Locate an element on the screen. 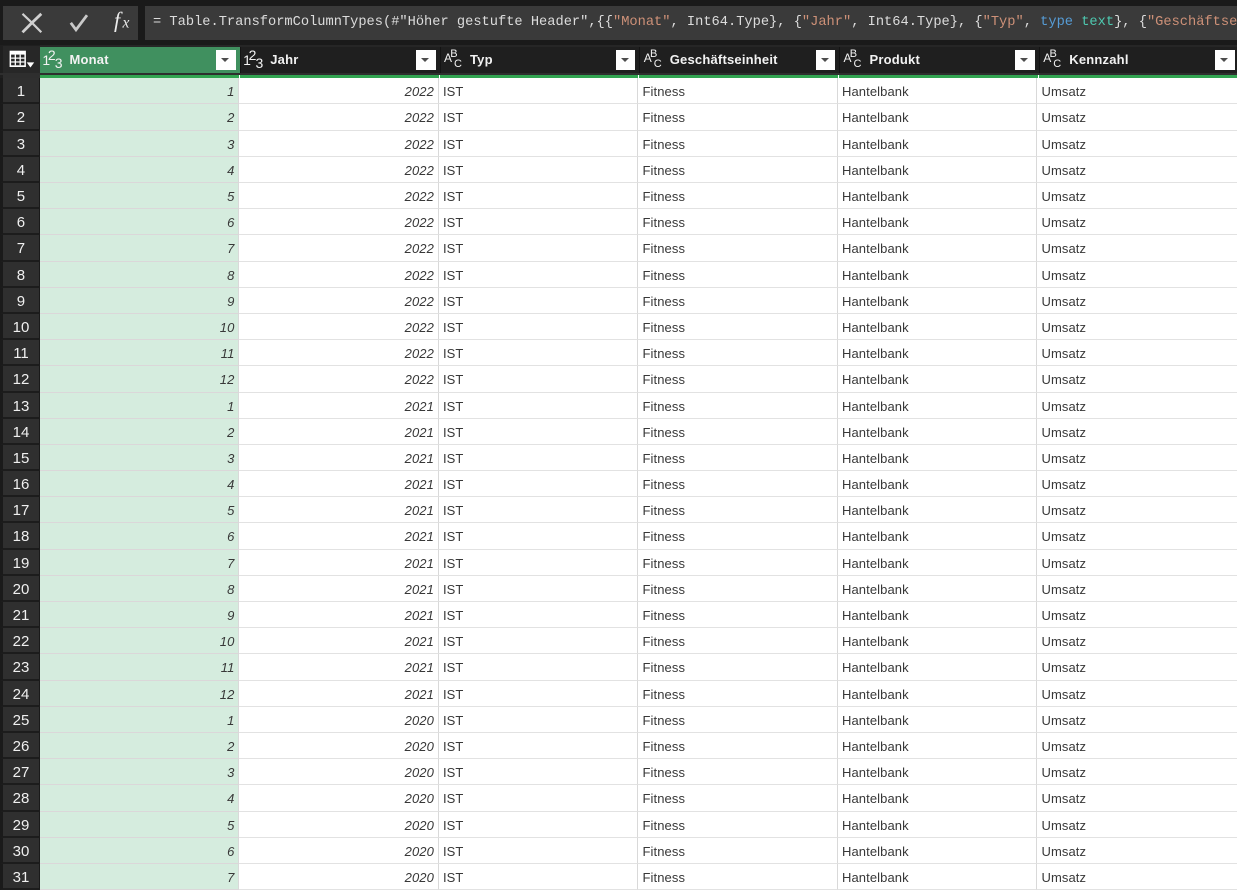  svg-text: x is located at coordinates (126, 23).